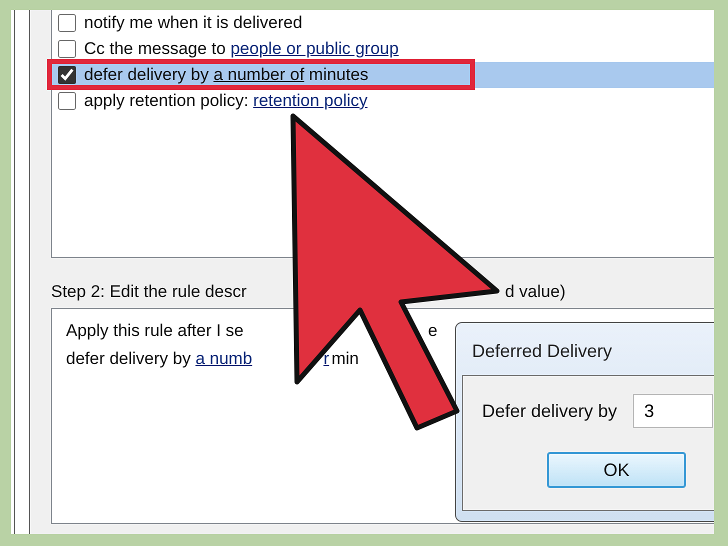 The height and width of the screenshot is (546, 728). Describe the element at coordinates (338, 74) in the screenshot. I see `rule-text: minutes` at that location.